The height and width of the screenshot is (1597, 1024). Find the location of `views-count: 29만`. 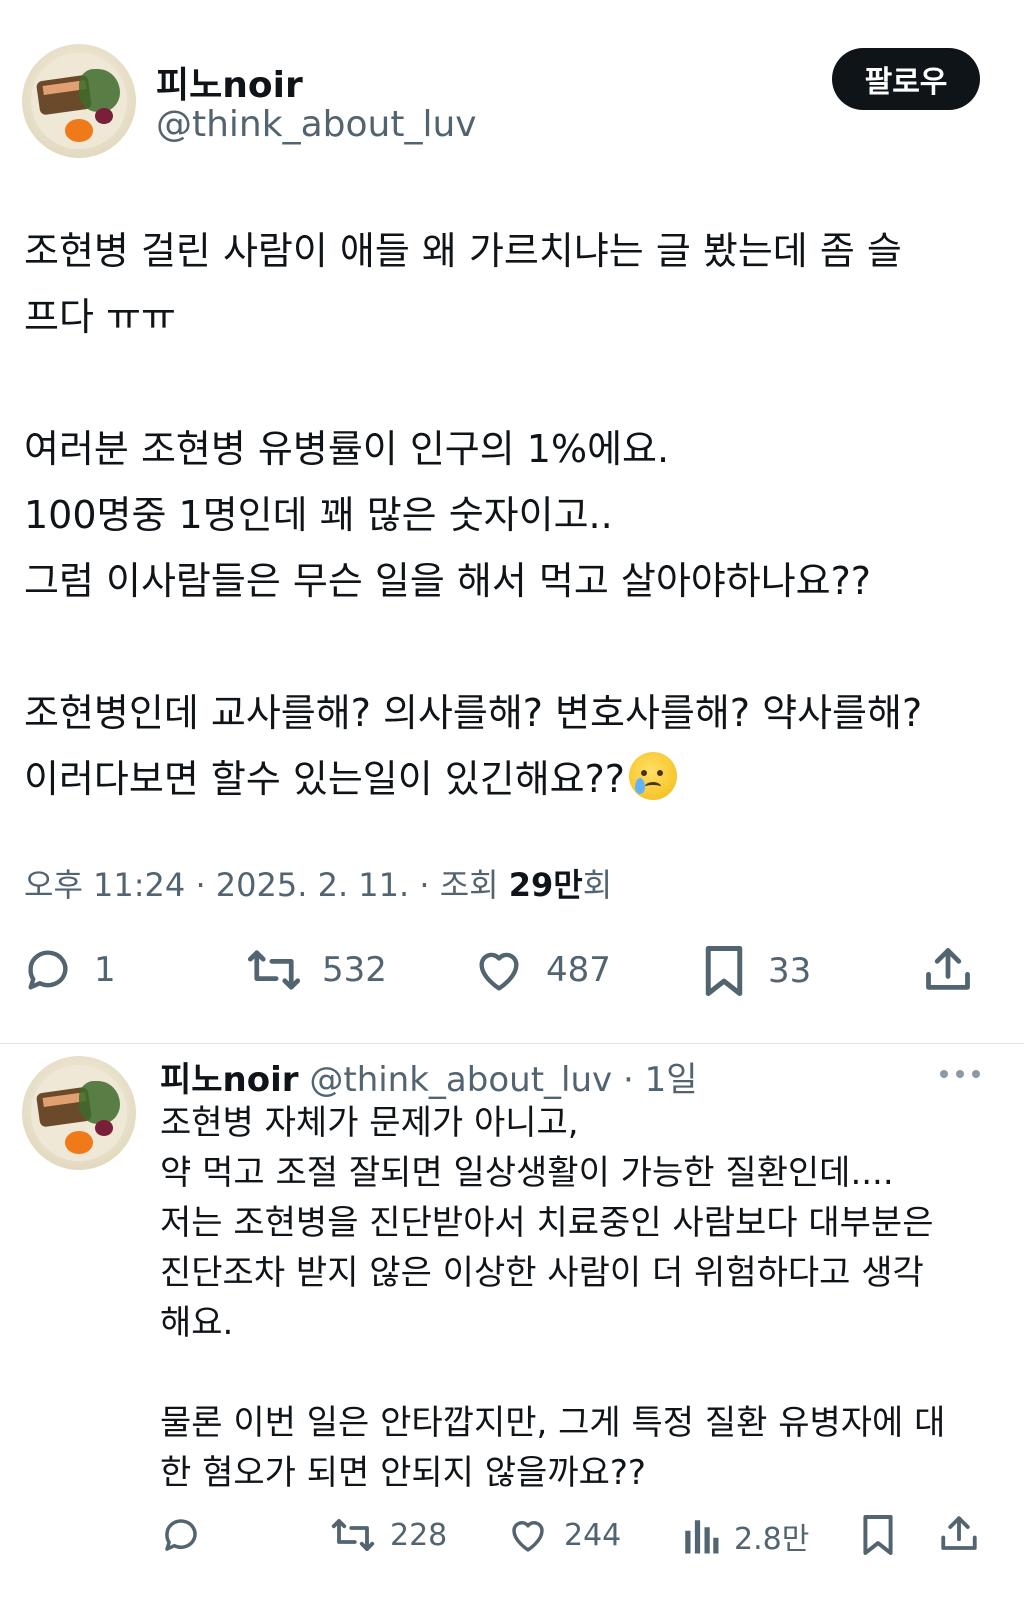

views-count: 29만 is located at coordinates (545, 885).